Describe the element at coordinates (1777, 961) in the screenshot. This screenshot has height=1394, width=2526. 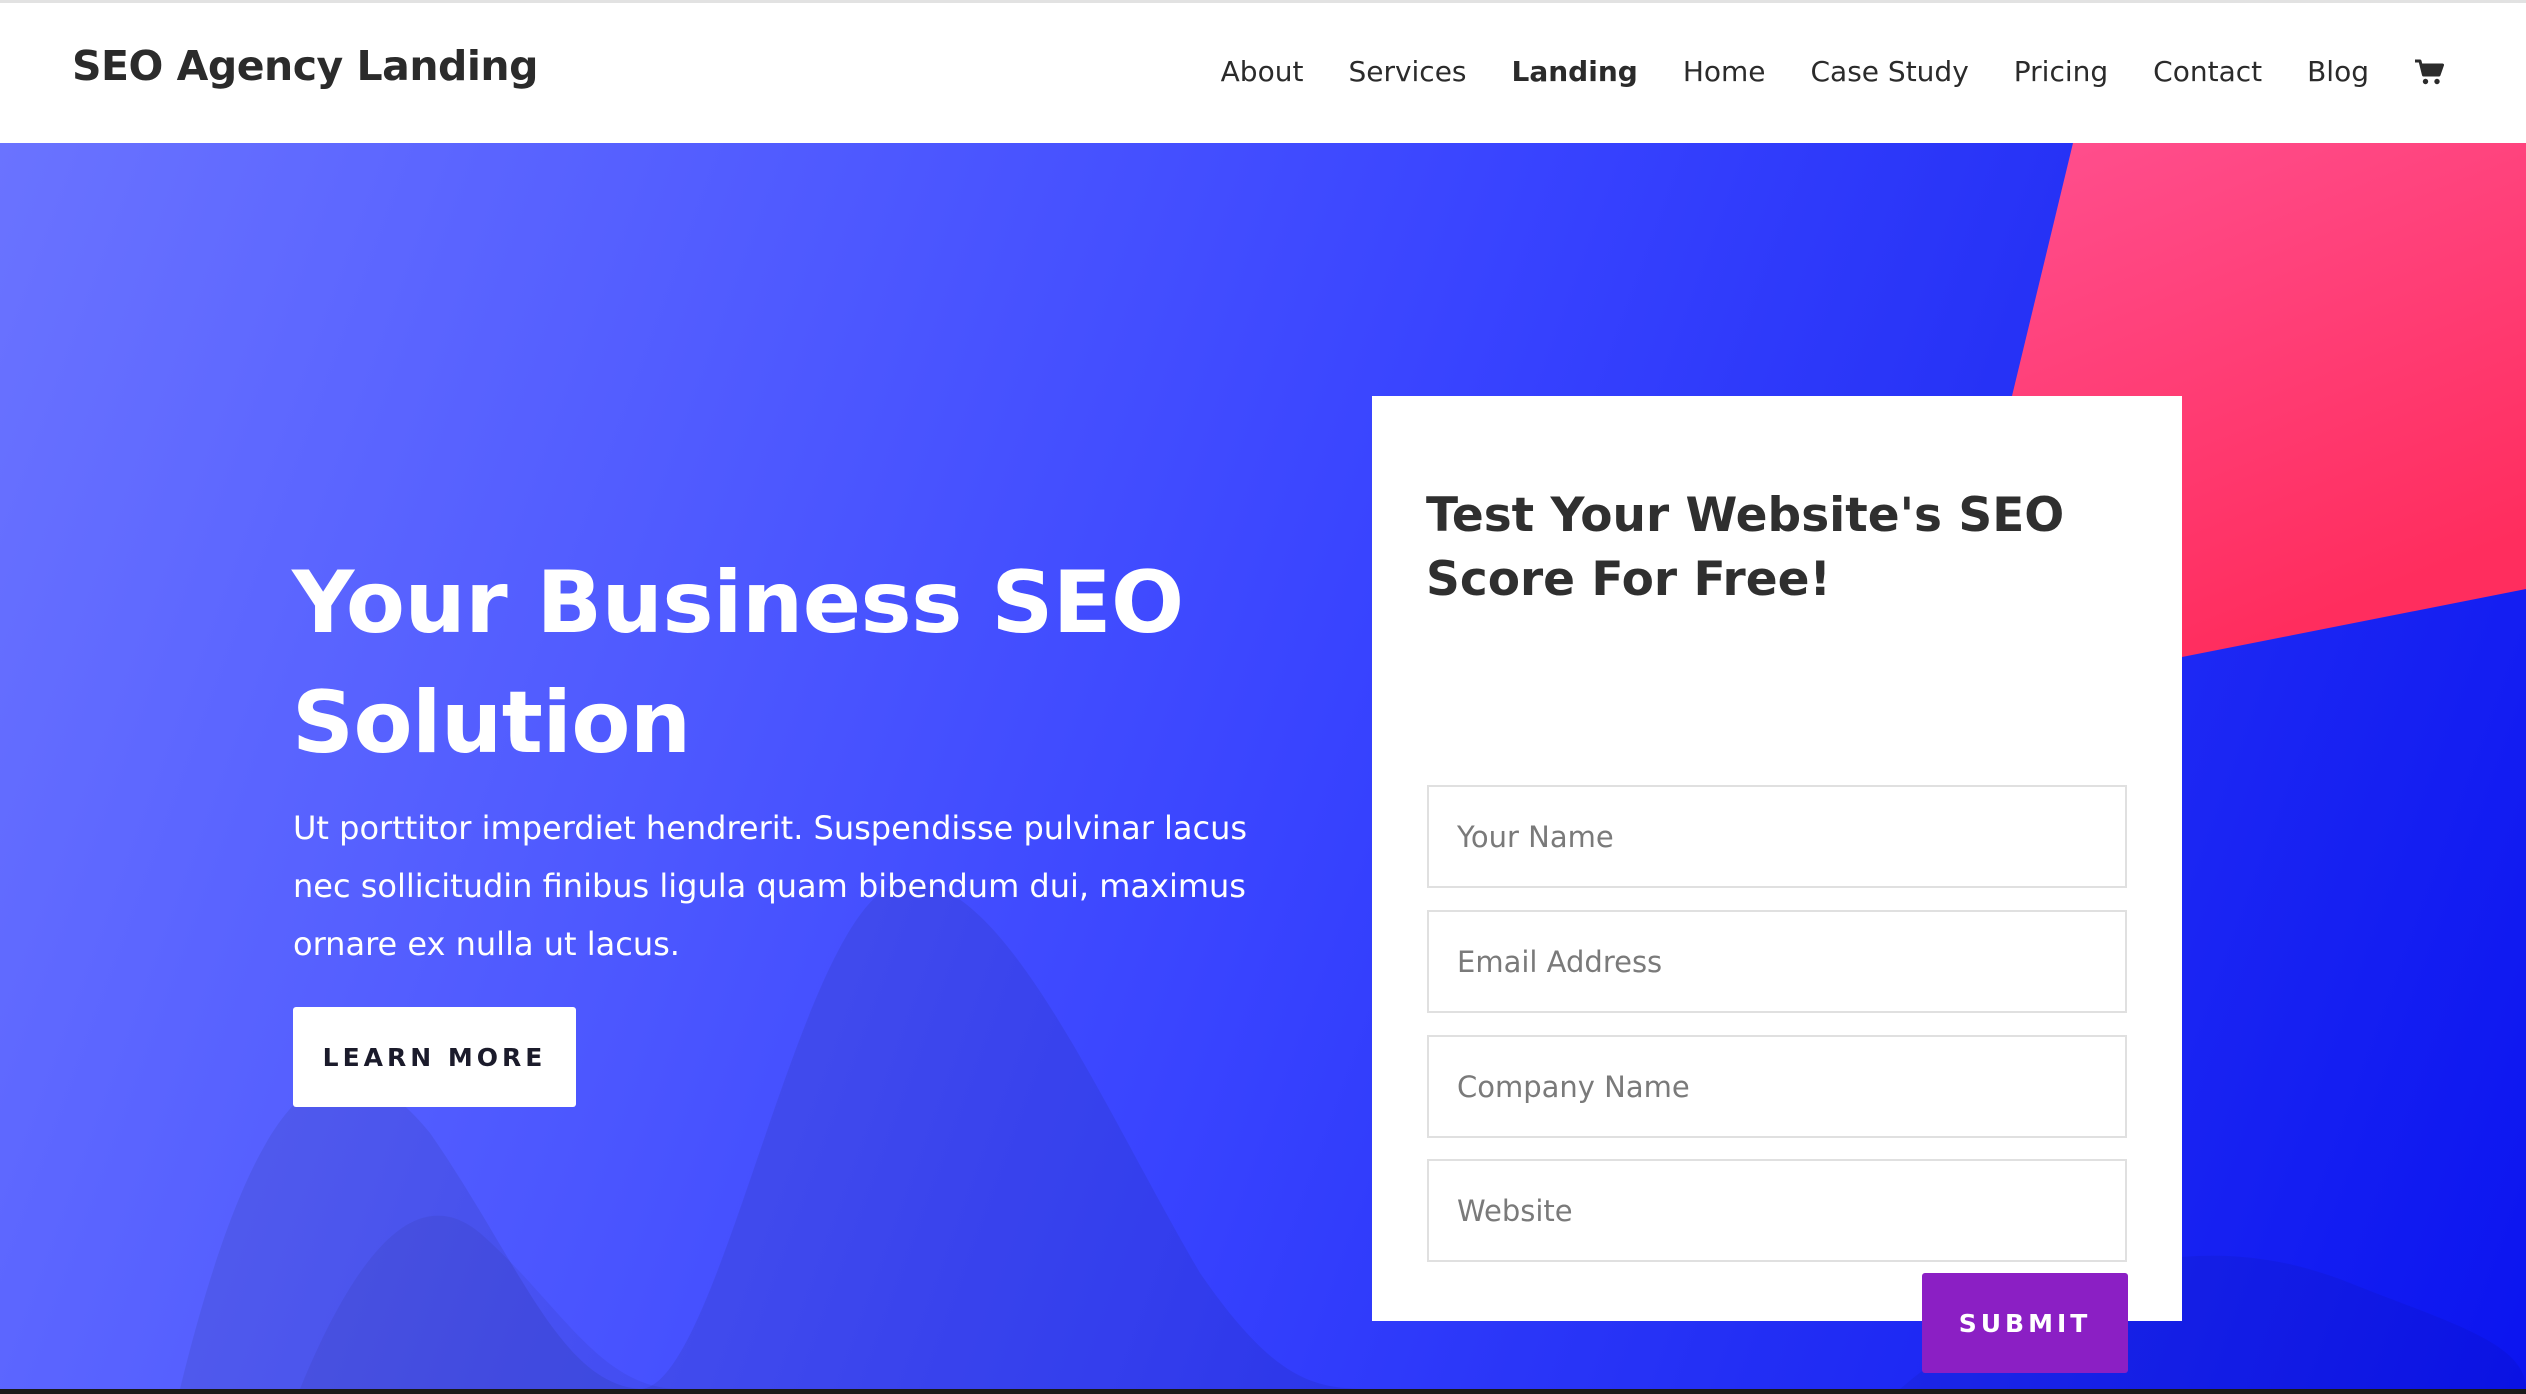
I see `email-input` at that location.